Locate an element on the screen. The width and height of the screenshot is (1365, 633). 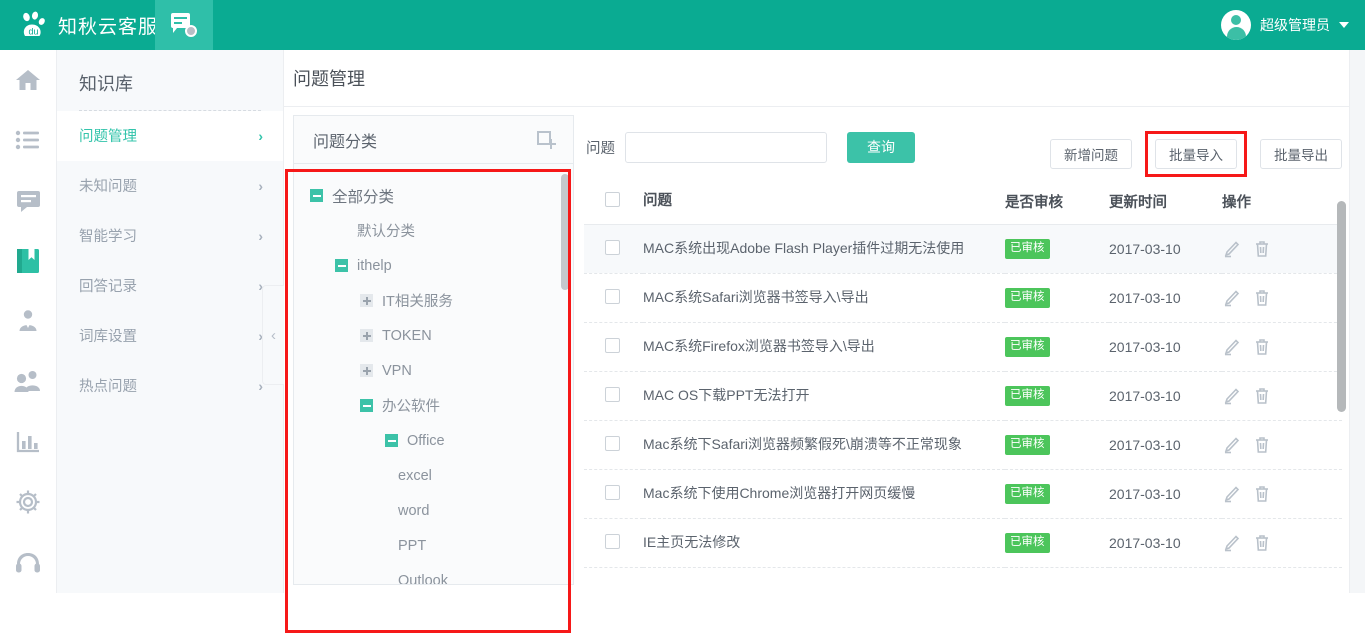
category-tree-scrollbar is located at coordinates (565, 232).